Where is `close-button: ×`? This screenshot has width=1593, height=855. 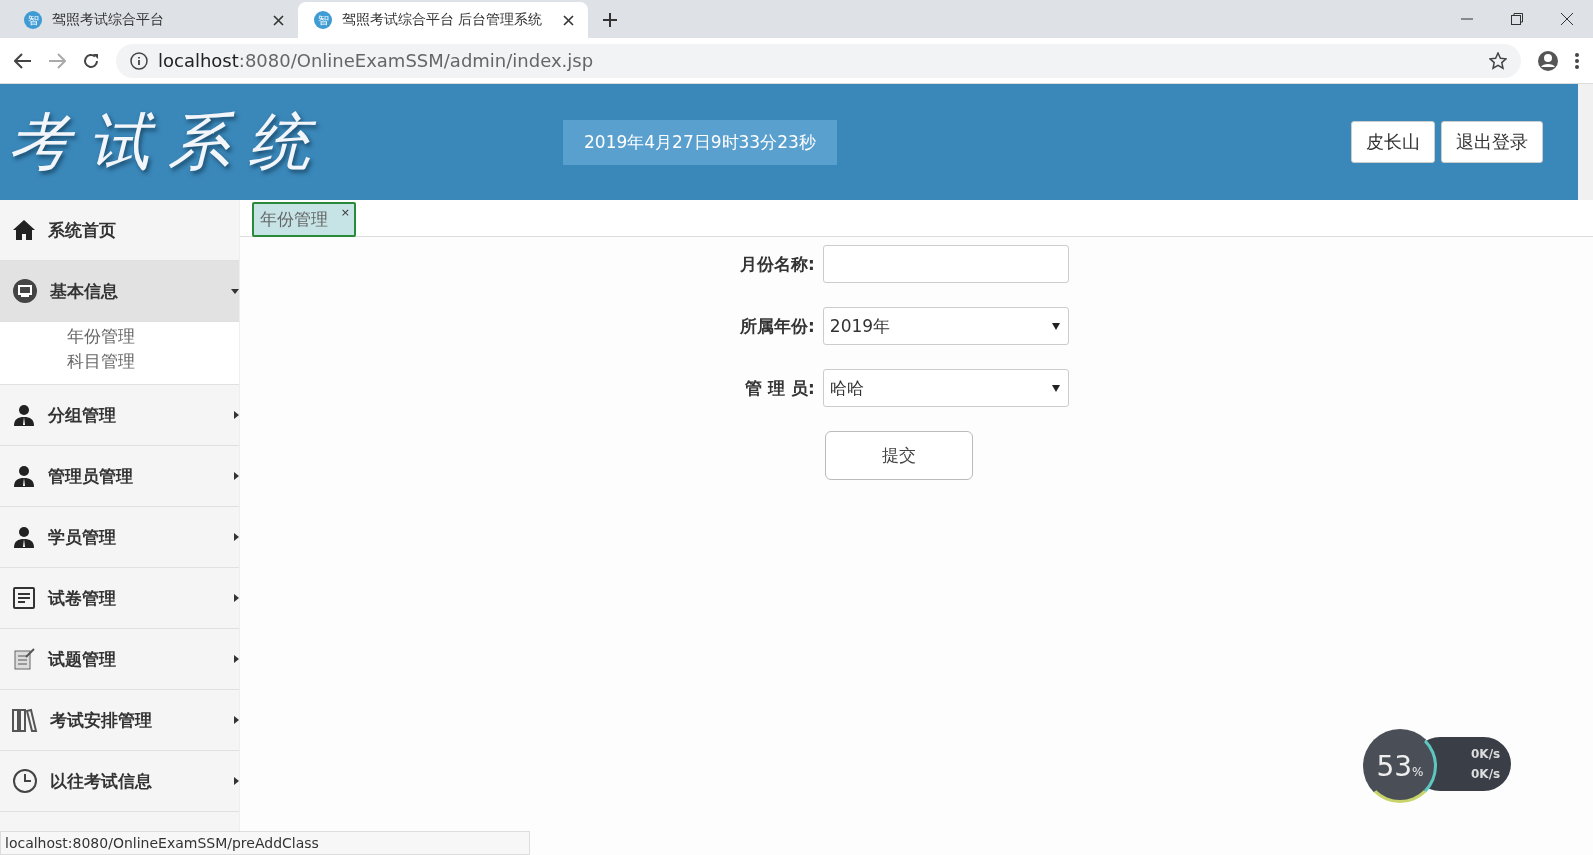 close-button: × is located at coordinates (345, 212).